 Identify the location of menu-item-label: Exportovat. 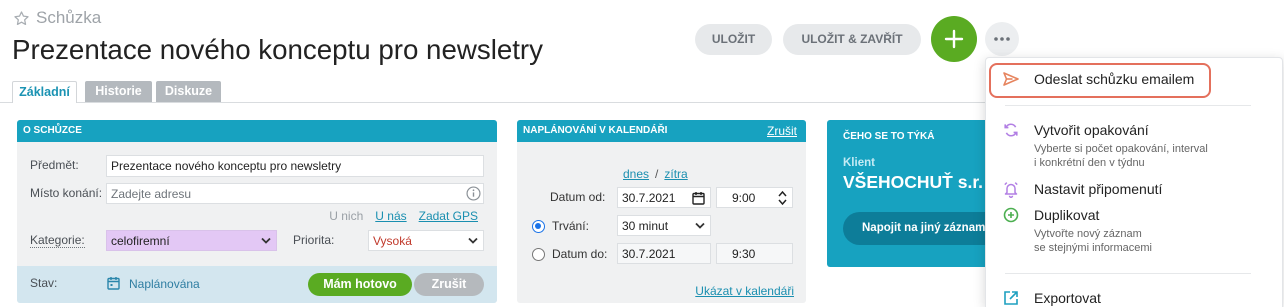
(1067, 298).